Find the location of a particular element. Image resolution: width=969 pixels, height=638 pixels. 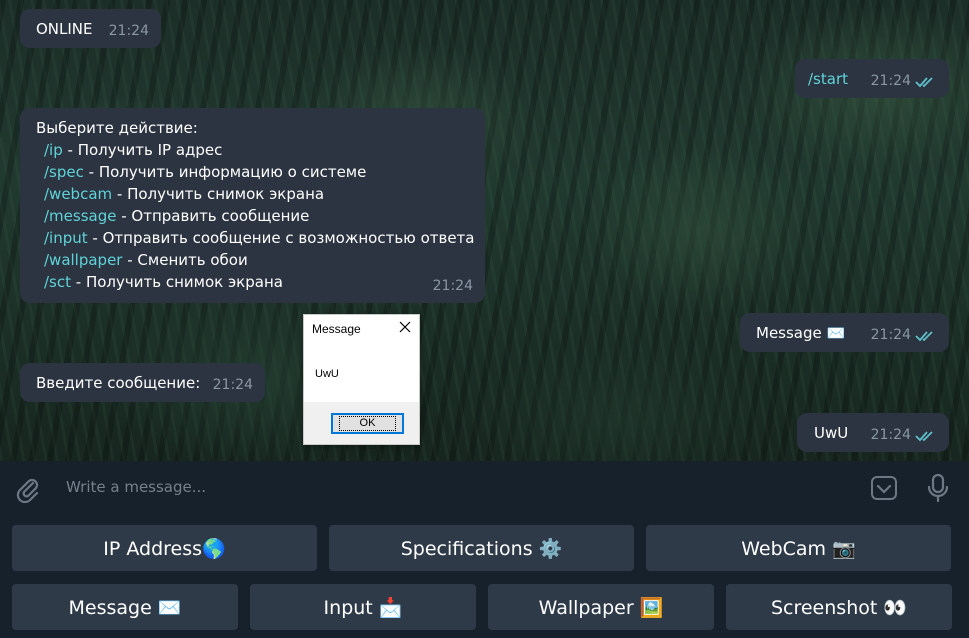

command-desc: - Получить IP адрес is located at coordinates (142, 150).